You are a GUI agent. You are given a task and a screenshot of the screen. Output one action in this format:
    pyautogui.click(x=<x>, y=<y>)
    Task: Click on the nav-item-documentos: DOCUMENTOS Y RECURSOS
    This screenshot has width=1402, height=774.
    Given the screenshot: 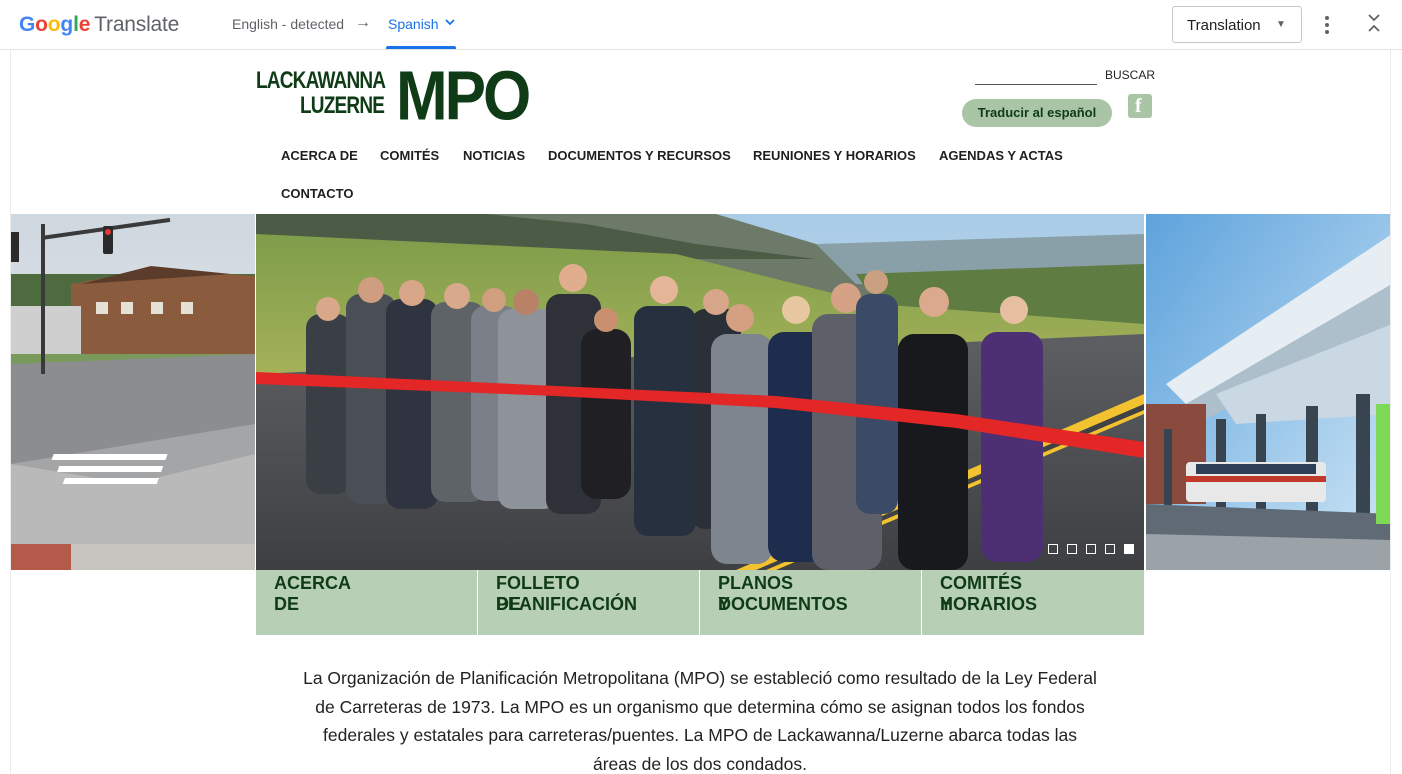 What is the action you would take?
    pyautogui.click(x=639, y=155)
    